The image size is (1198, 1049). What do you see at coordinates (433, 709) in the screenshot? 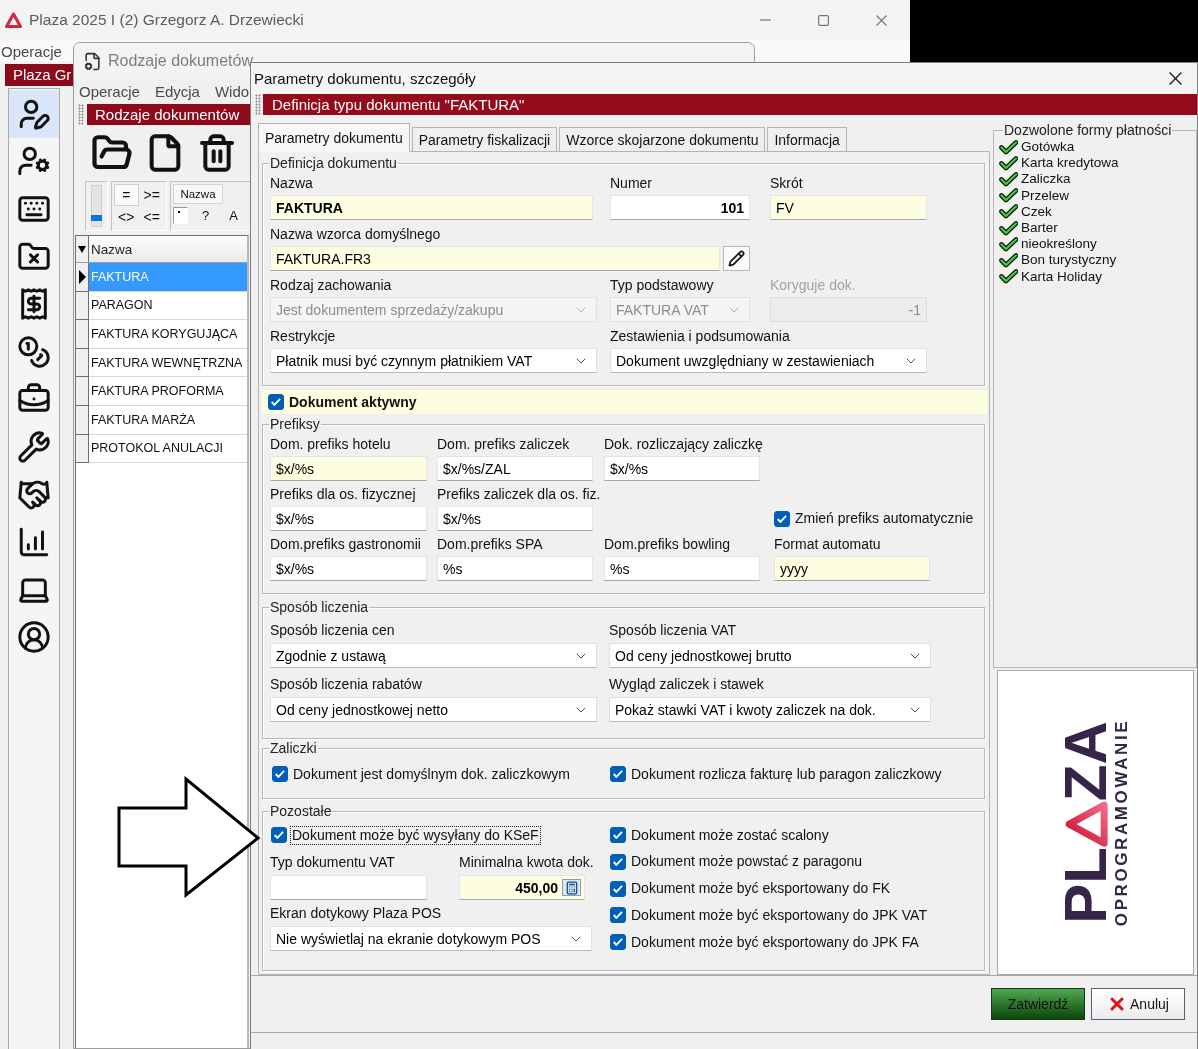
I see `dropdown: Od ceny jednostkowej netto` at bounding box center [433, 709].